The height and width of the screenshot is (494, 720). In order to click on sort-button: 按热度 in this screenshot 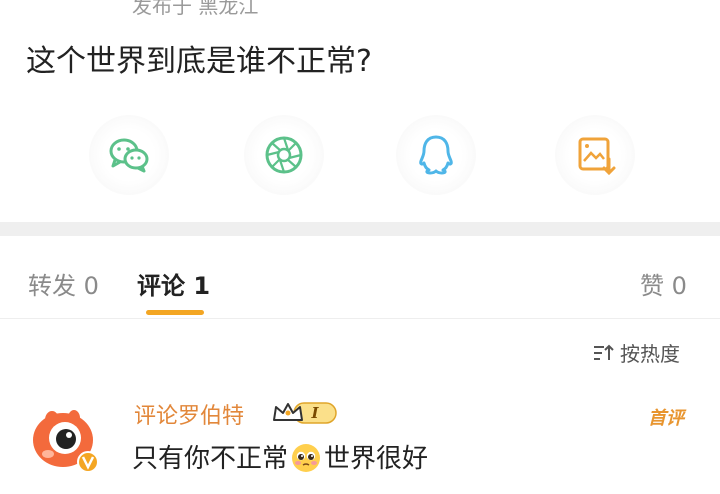, I will do `click(636, 352)`.